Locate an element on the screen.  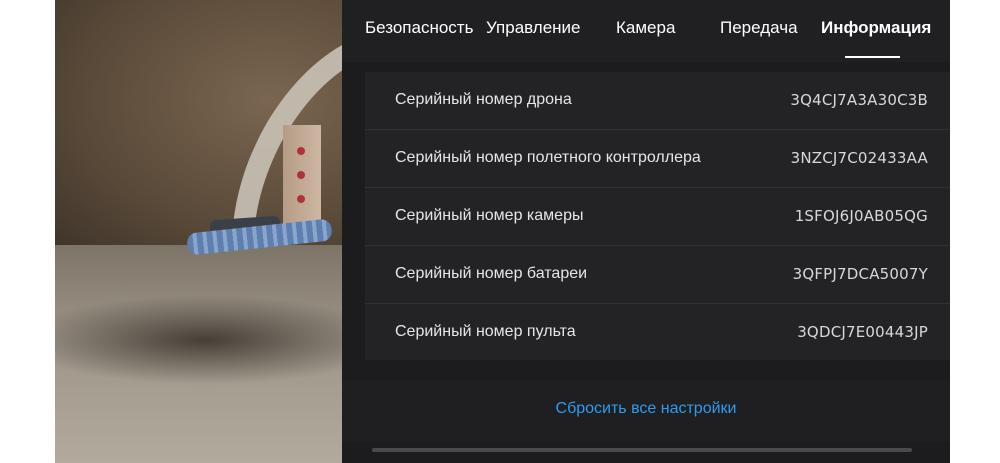
tab-safety: Безопасность is located at coordinates (419, 28).